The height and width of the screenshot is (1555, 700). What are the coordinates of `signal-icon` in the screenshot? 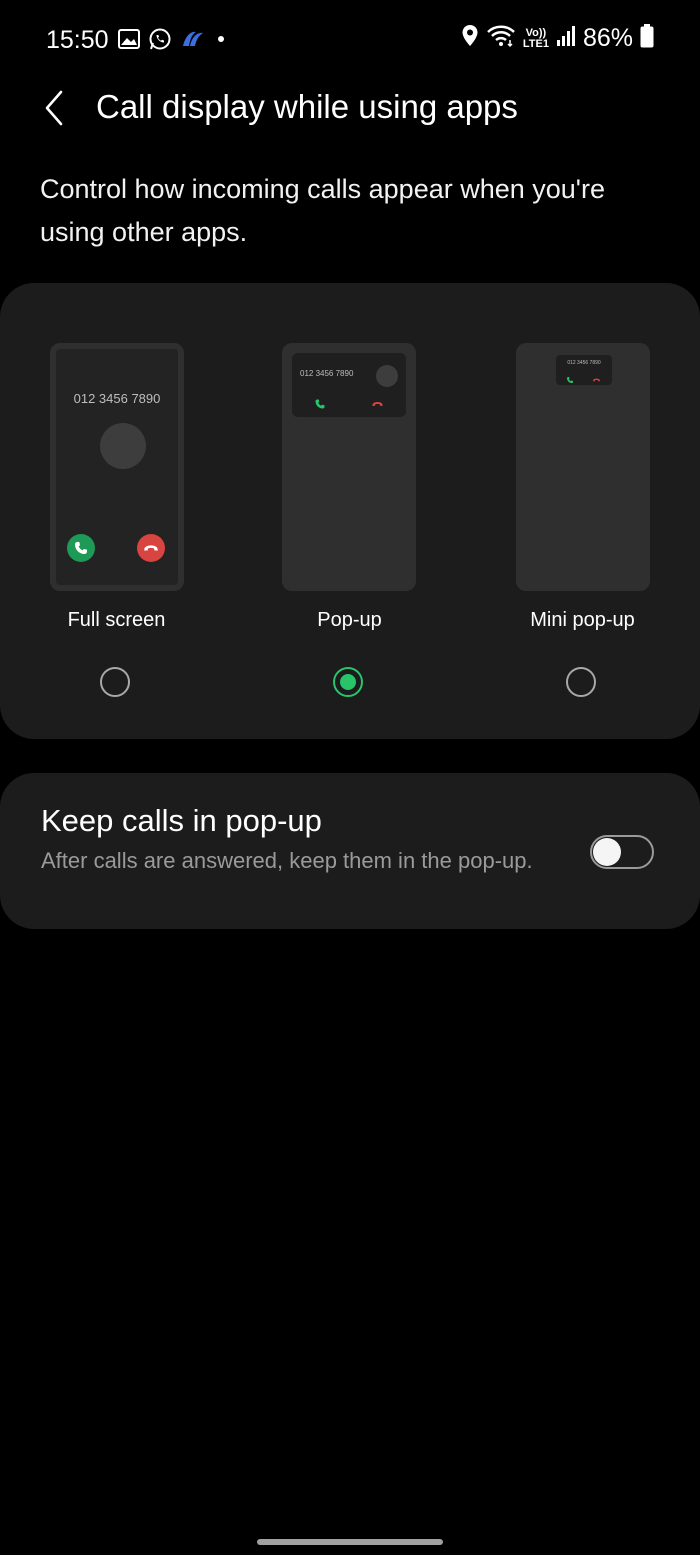 It's located at (566, 38).